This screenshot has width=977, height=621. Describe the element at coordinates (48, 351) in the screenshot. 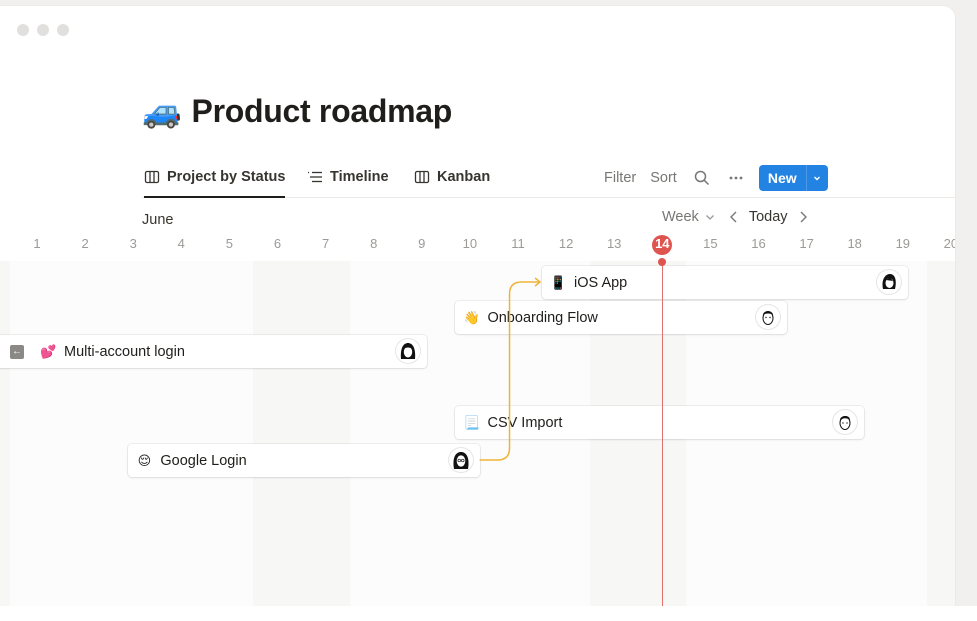

I see `item-emoji-icon: 💕` at that location.